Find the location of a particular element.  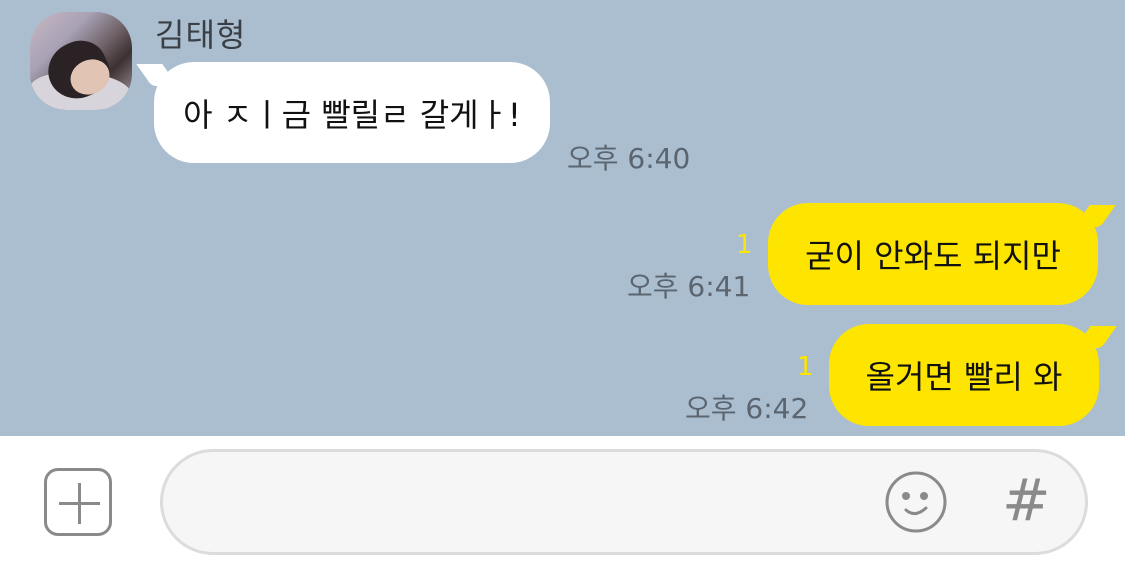

outgoing-message-bubble: 굳이 안와도 되지만 is located at coordinates (933, 254).